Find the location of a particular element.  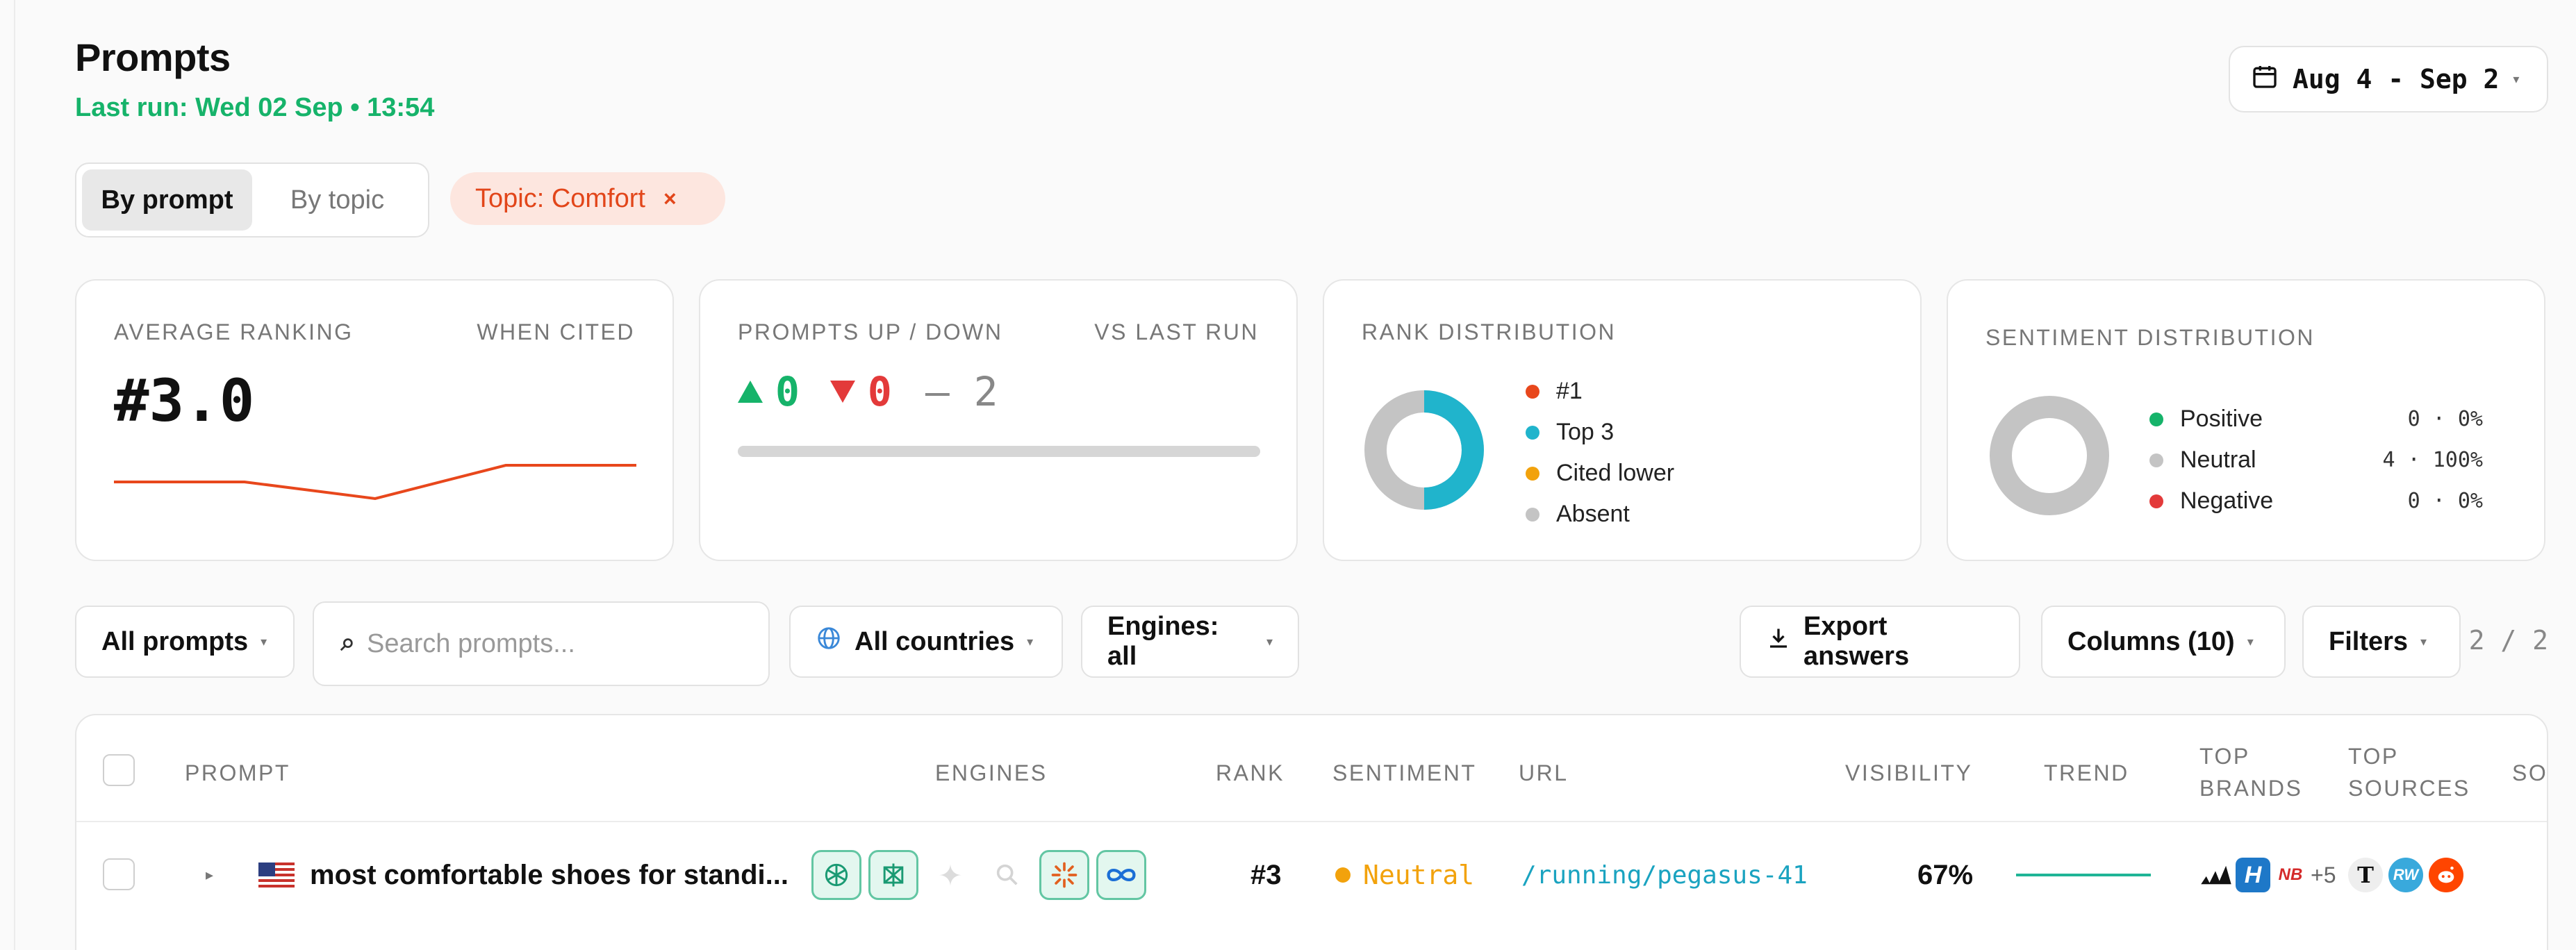

gemini-engine-icon is located at coordinates (950, 875).